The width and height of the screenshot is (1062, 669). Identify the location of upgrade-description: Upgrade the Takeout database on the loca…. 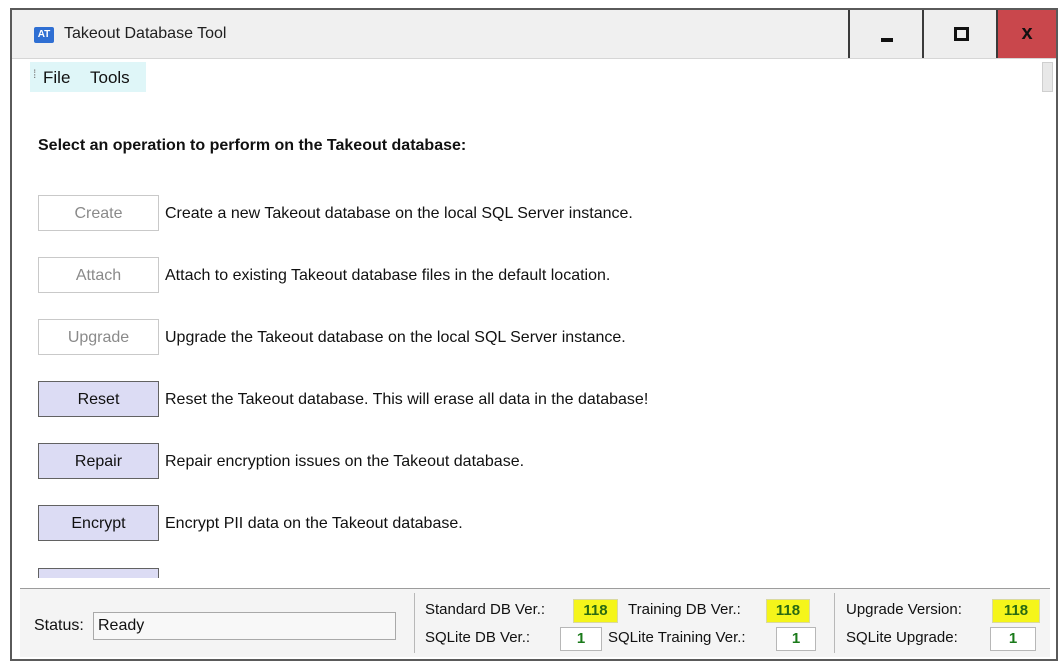
(395, 337).